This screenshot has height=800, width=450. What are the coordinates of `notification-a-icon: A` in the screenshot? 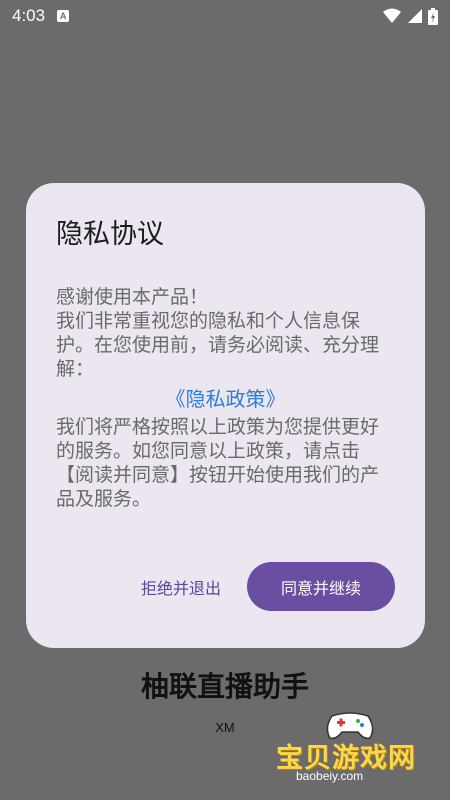 It's located at (63, 16).